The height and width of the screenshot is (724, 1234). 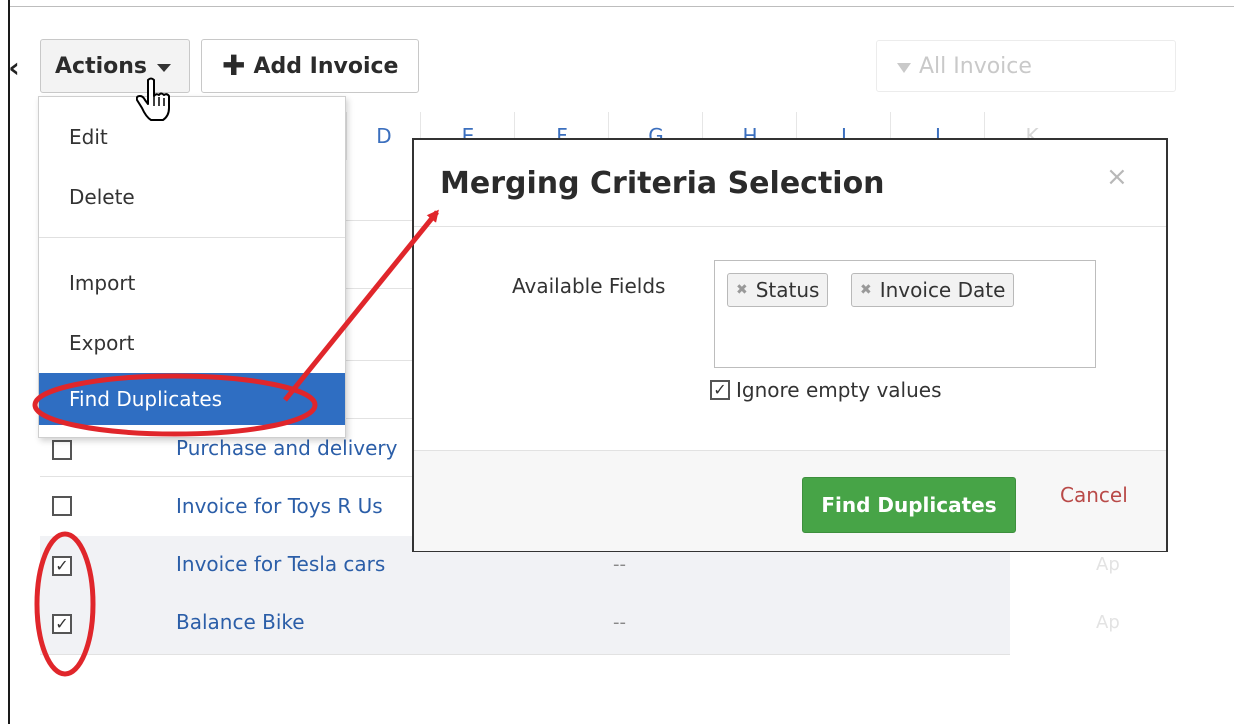 I want to click on modal-footer: Find Duplicates Cancel, so click(x=790, y=500).